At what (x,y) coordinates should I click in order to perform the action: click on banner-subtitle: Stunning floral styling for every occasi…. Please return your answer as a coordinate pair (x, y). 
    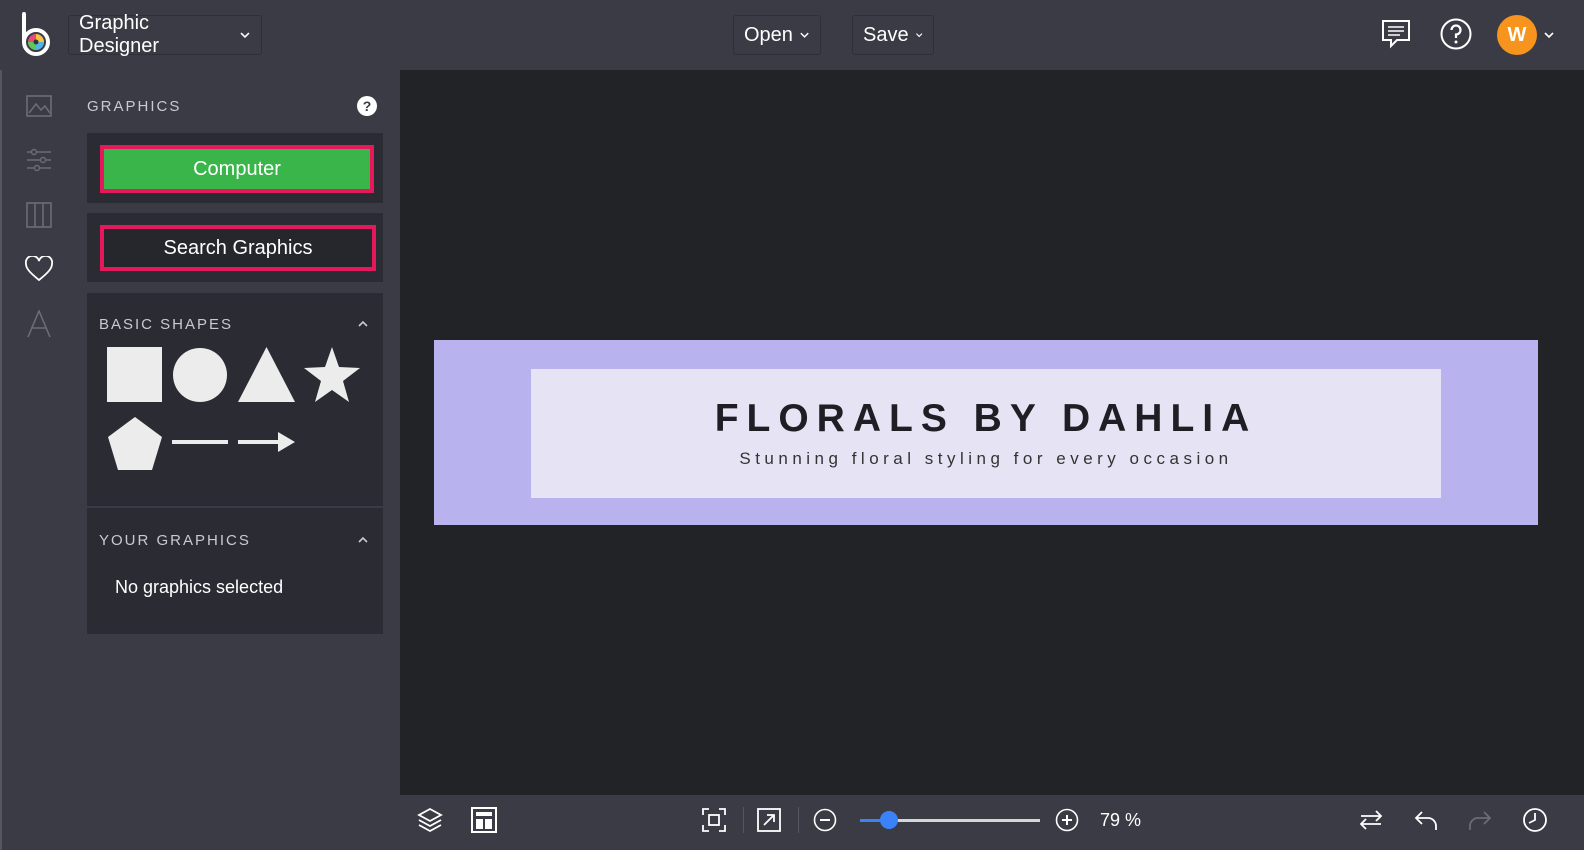
    Looking at the image, I should click on (986, 459).